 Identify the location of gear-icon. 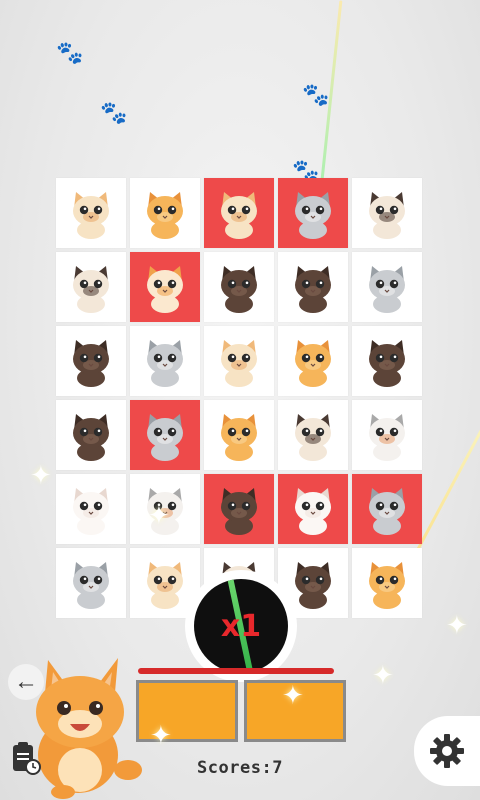
(447, 751).